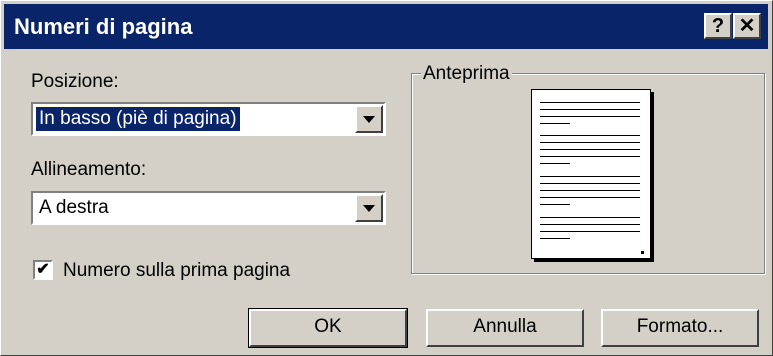 The image size is (773, 356). I want to click on close-button: ✕, so click(747, 26).